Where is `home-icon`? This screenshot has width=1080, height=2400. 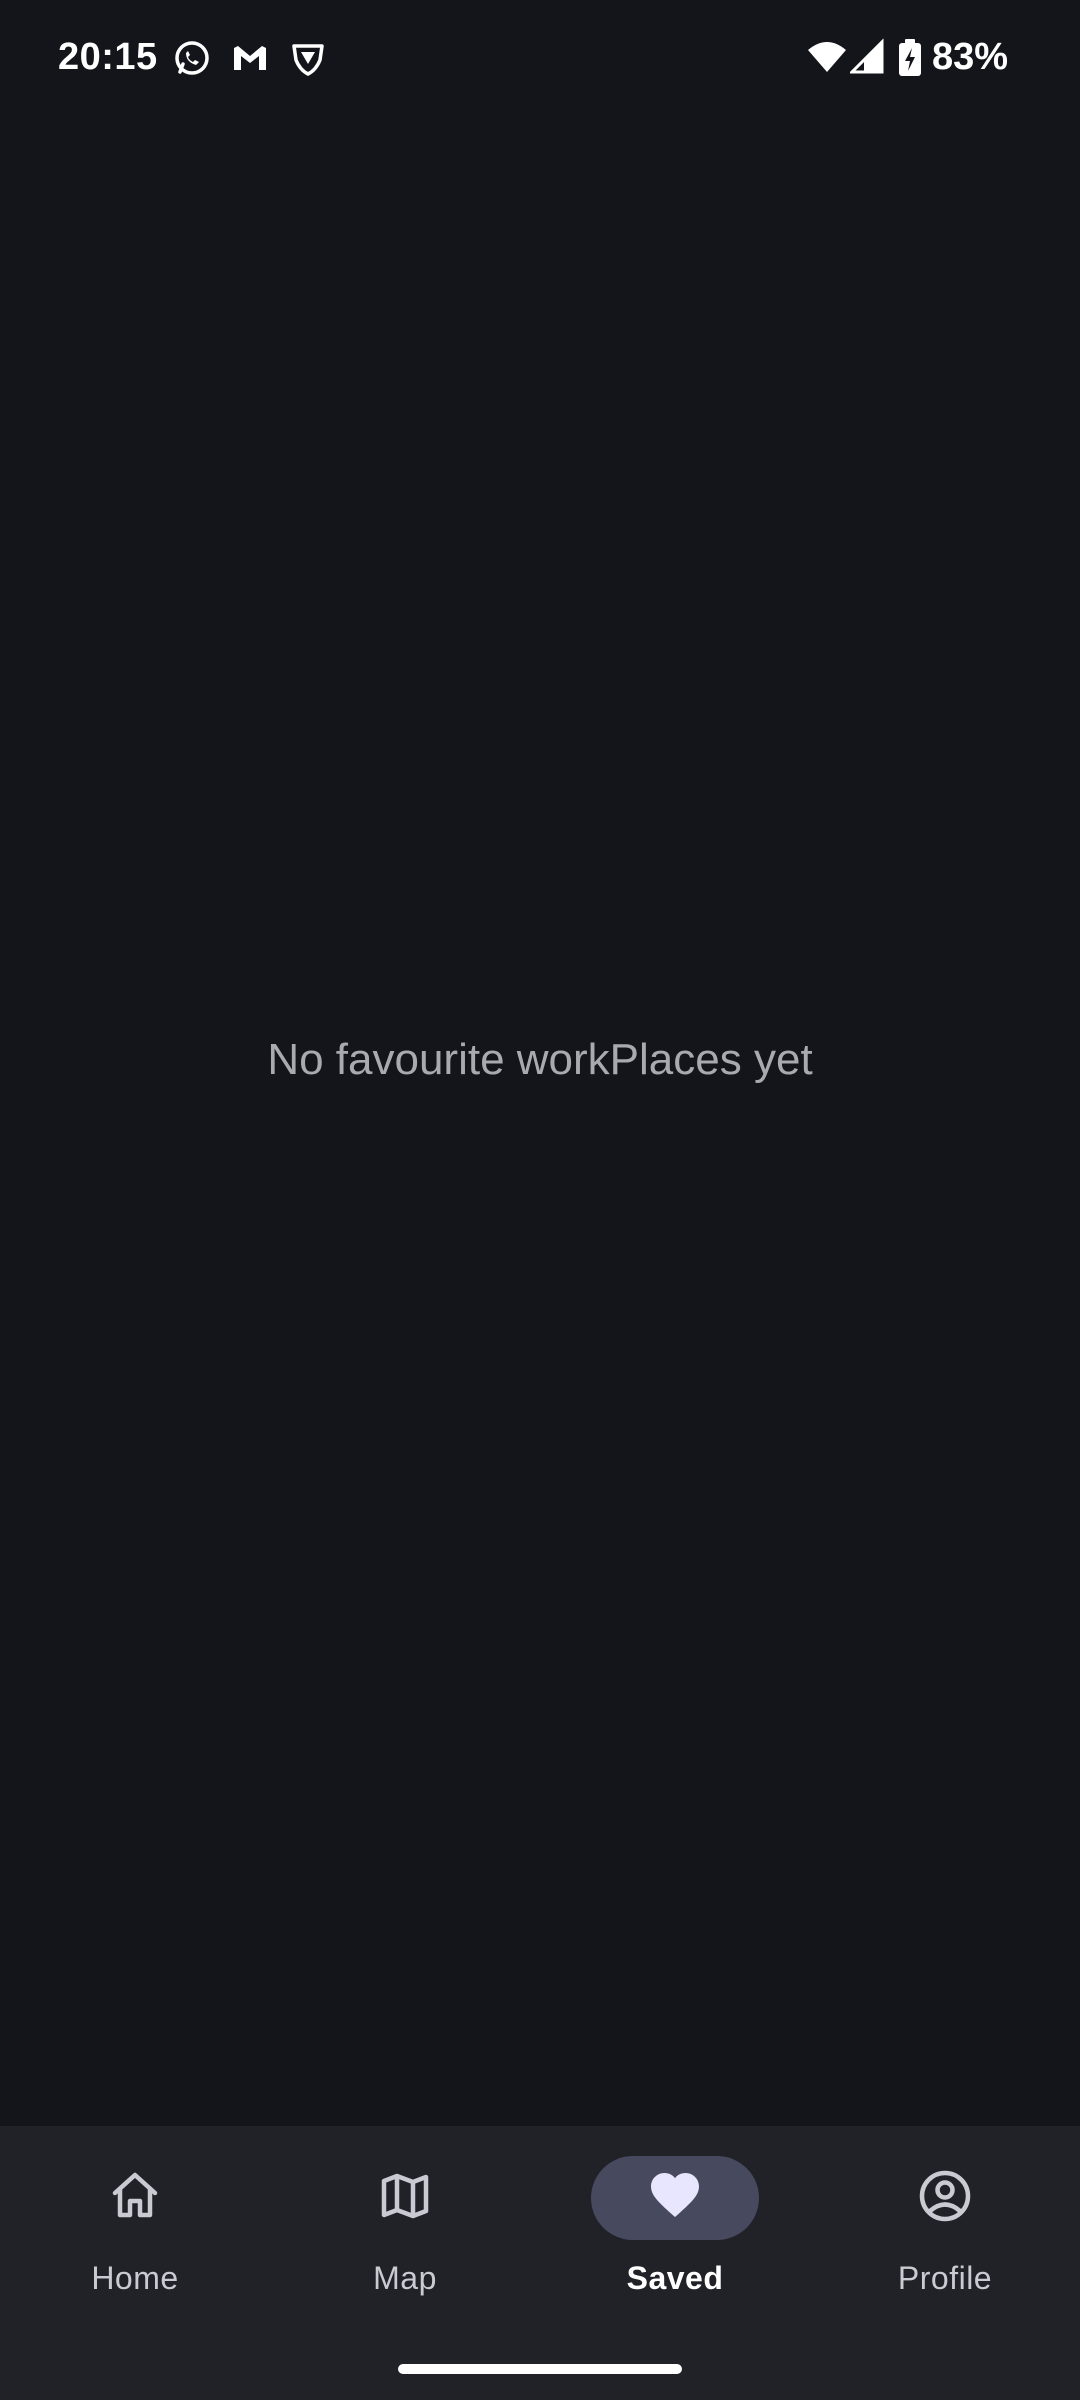
home-icon is located at coordinates (135, 2198).